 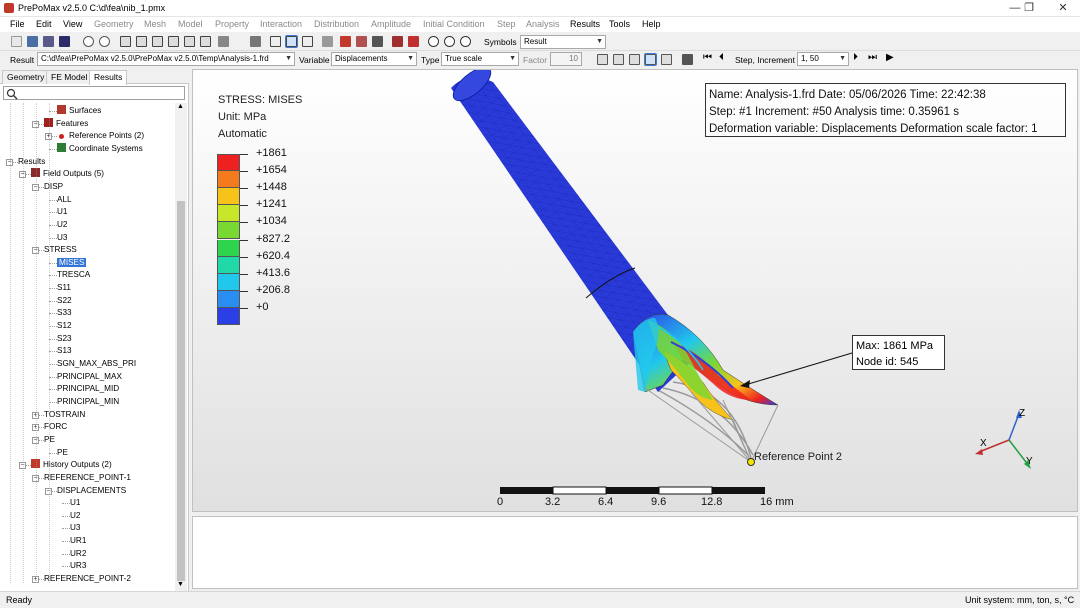 I want to click on tab-fe-model: FE Model, so click(x=69, y=77).